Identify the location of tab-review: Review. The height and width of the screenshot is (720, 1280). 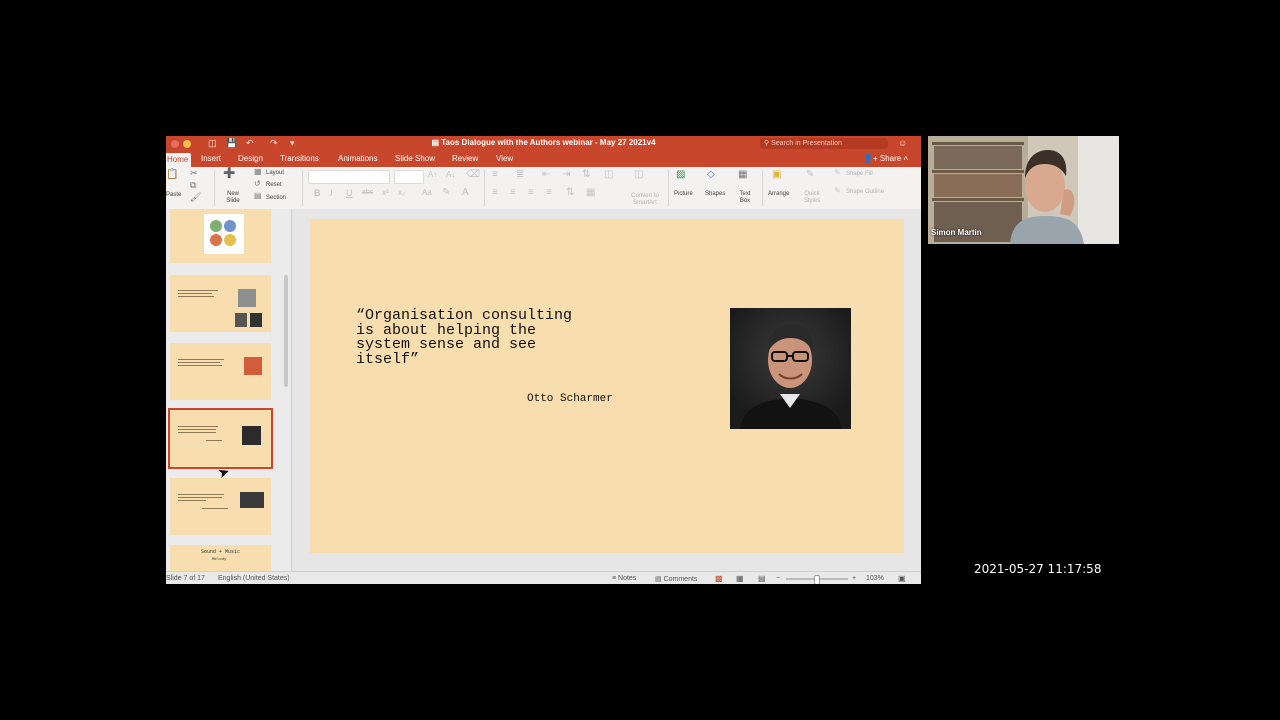
(465, 158).